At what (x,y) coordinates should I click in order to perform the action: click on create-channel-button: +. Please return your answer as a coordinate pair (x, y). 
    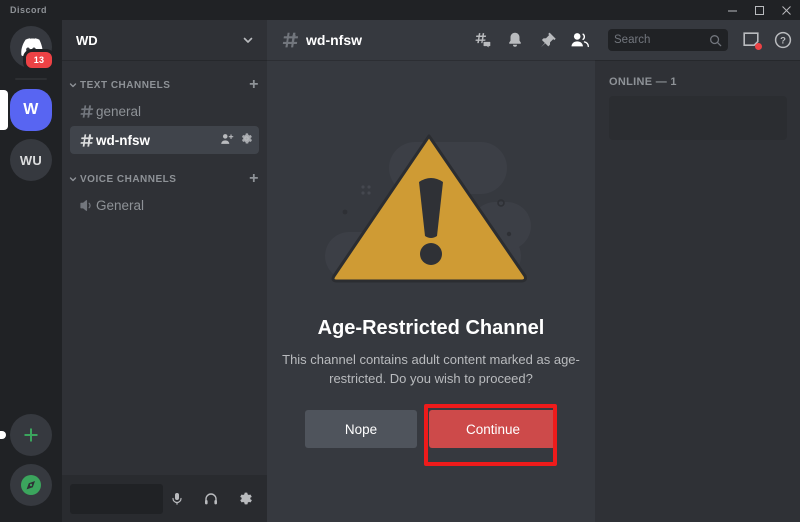
    Looking at the image, I should click on (254, 85).